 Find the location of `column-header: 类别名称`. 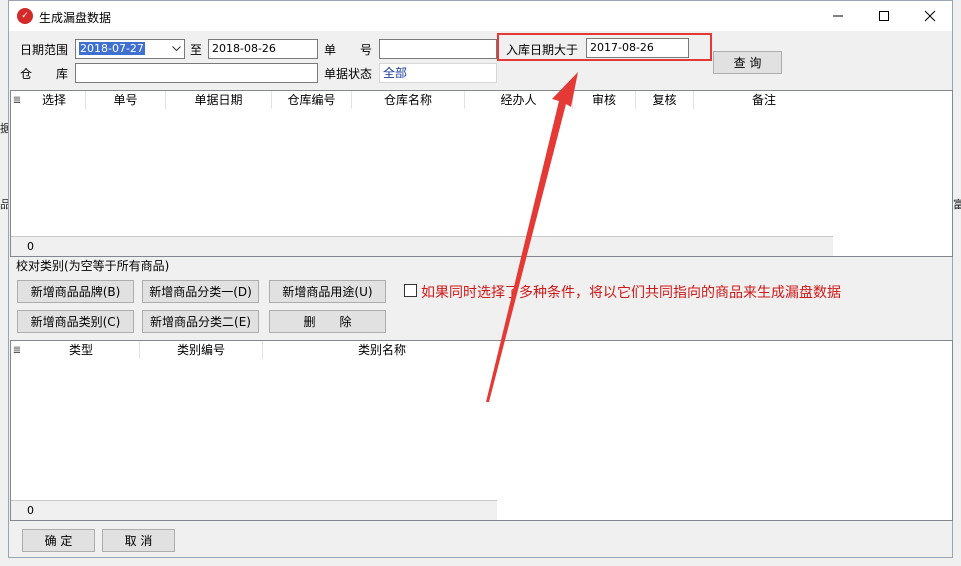

column-header: 类别名称 is located at coordinates (382, 350).